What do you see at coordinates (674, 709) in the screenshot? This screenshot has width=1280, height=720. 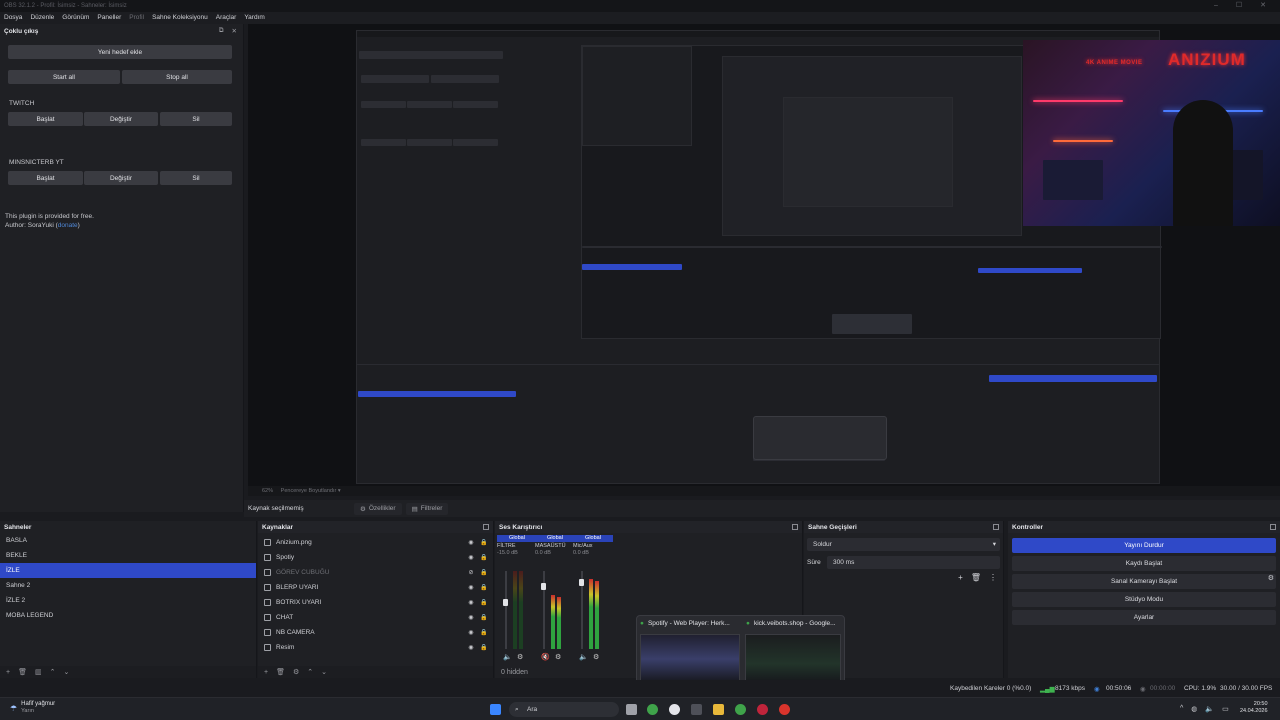 I see `obs-icon` at bounding box center [674, 709].